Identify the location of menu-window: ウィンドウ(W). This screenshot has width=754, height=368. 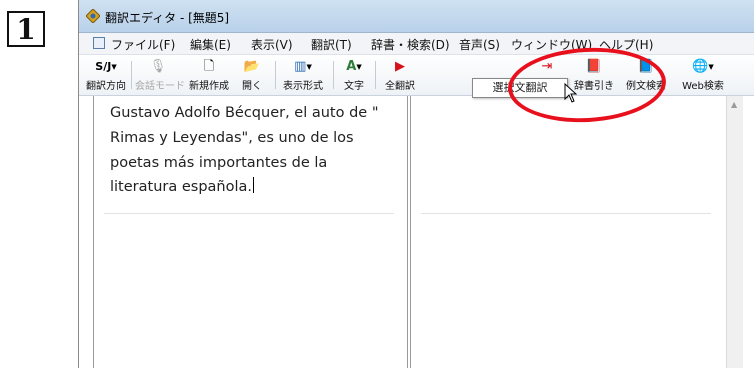
(551, 44).